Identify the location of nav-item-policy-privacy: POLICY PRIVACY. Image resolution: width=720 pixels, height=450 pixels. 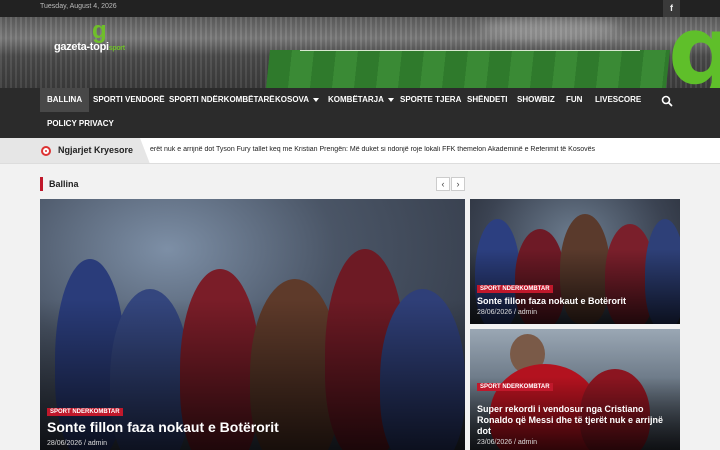
(80, 124).